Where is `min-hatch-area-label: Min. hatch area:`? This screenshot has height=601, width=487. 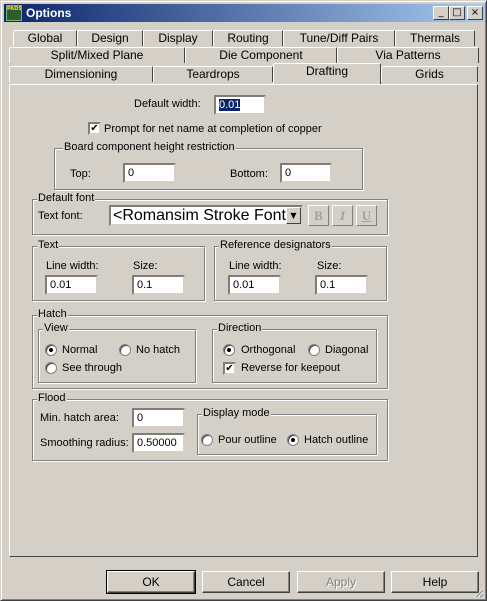
min-hatch-area-label: Min. hatch area: is located at coordinates (79, 418).